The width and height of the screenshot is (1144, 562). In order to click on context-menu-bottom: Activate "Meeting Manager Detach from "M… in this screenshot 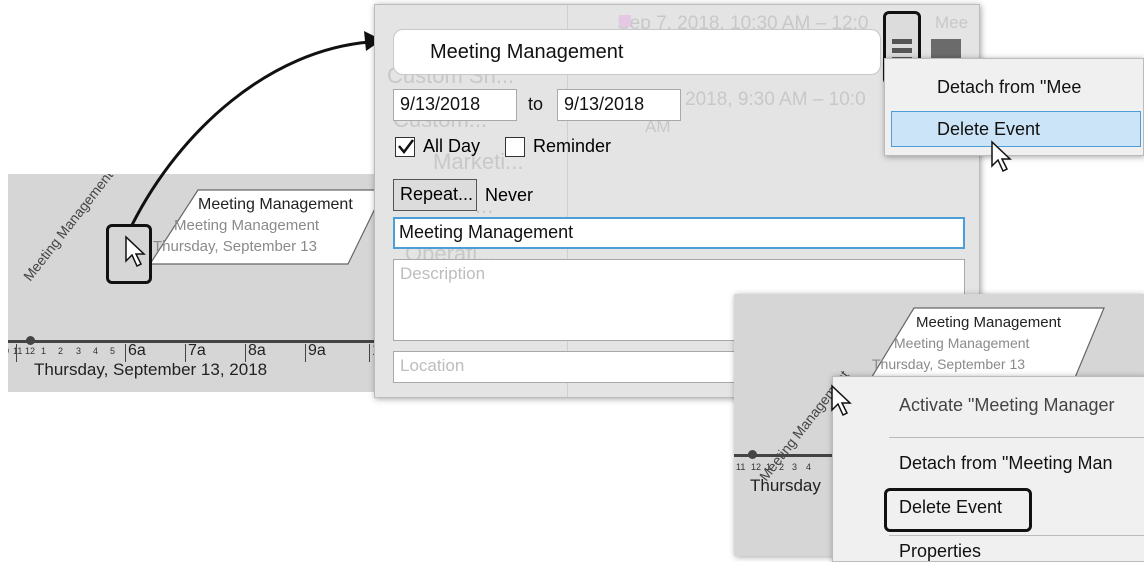, I will do `click(988, 469)`.